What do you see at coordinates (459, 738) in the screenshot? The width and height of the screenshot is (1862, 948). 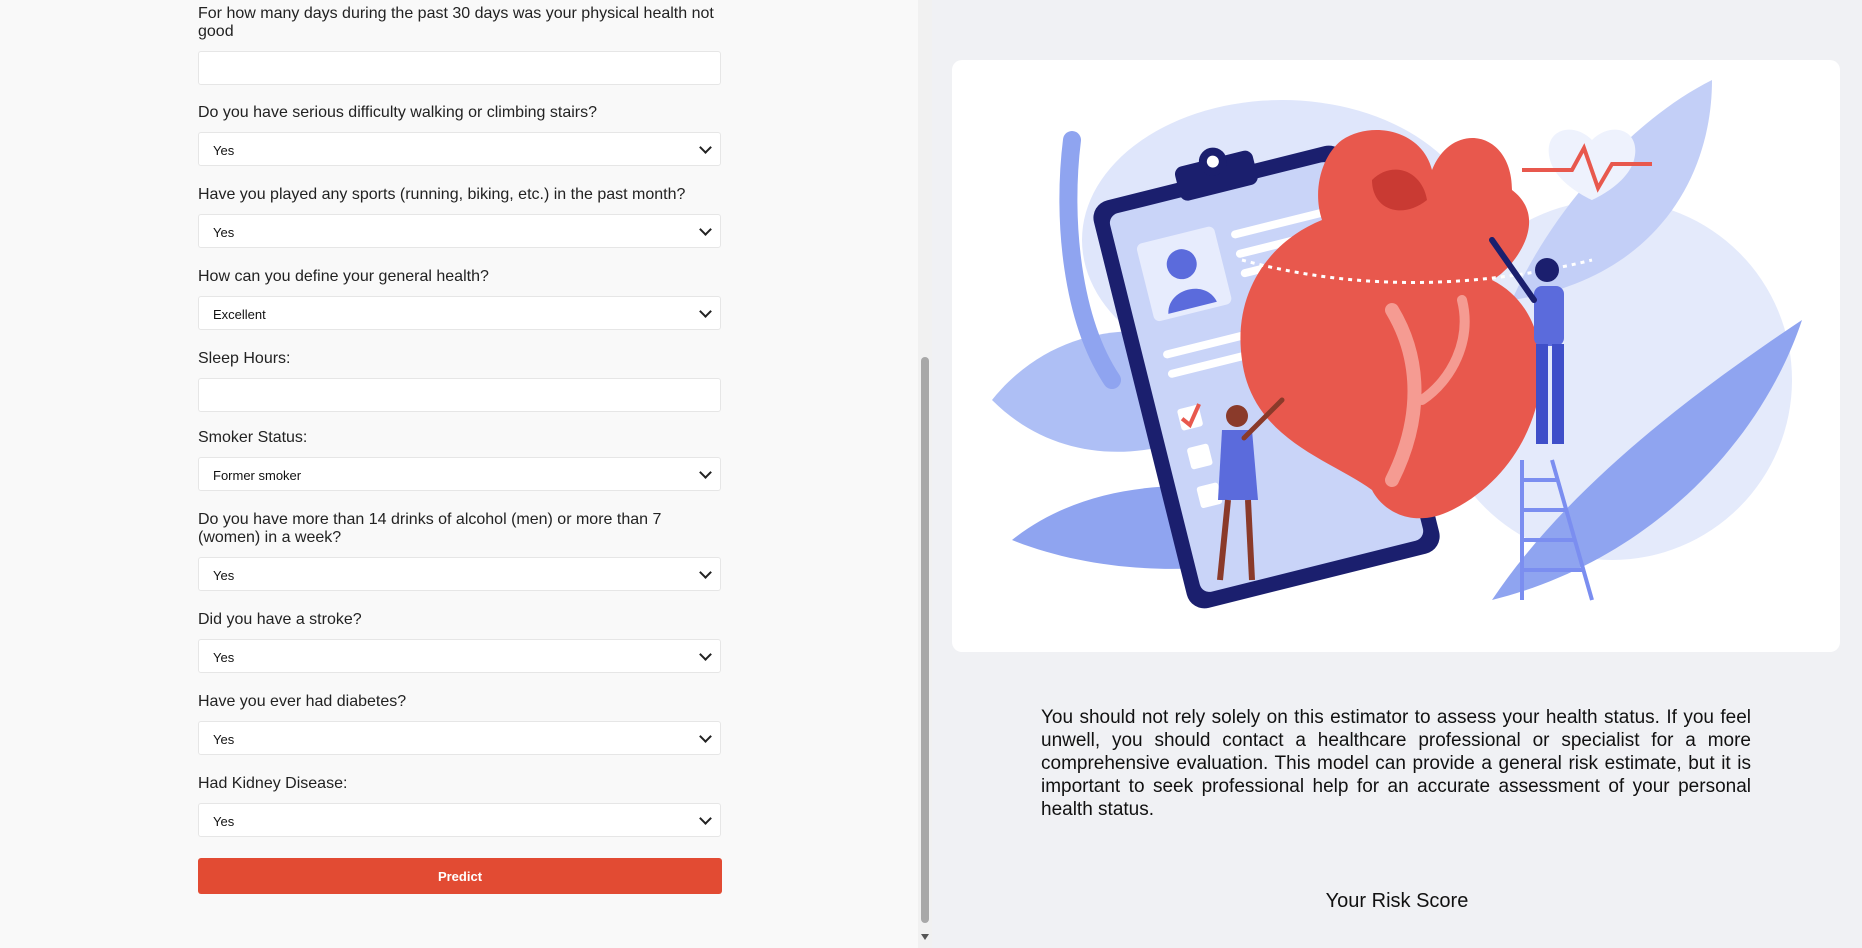 I see `diabetes-select: Yes` at bounding box center [459, 738].